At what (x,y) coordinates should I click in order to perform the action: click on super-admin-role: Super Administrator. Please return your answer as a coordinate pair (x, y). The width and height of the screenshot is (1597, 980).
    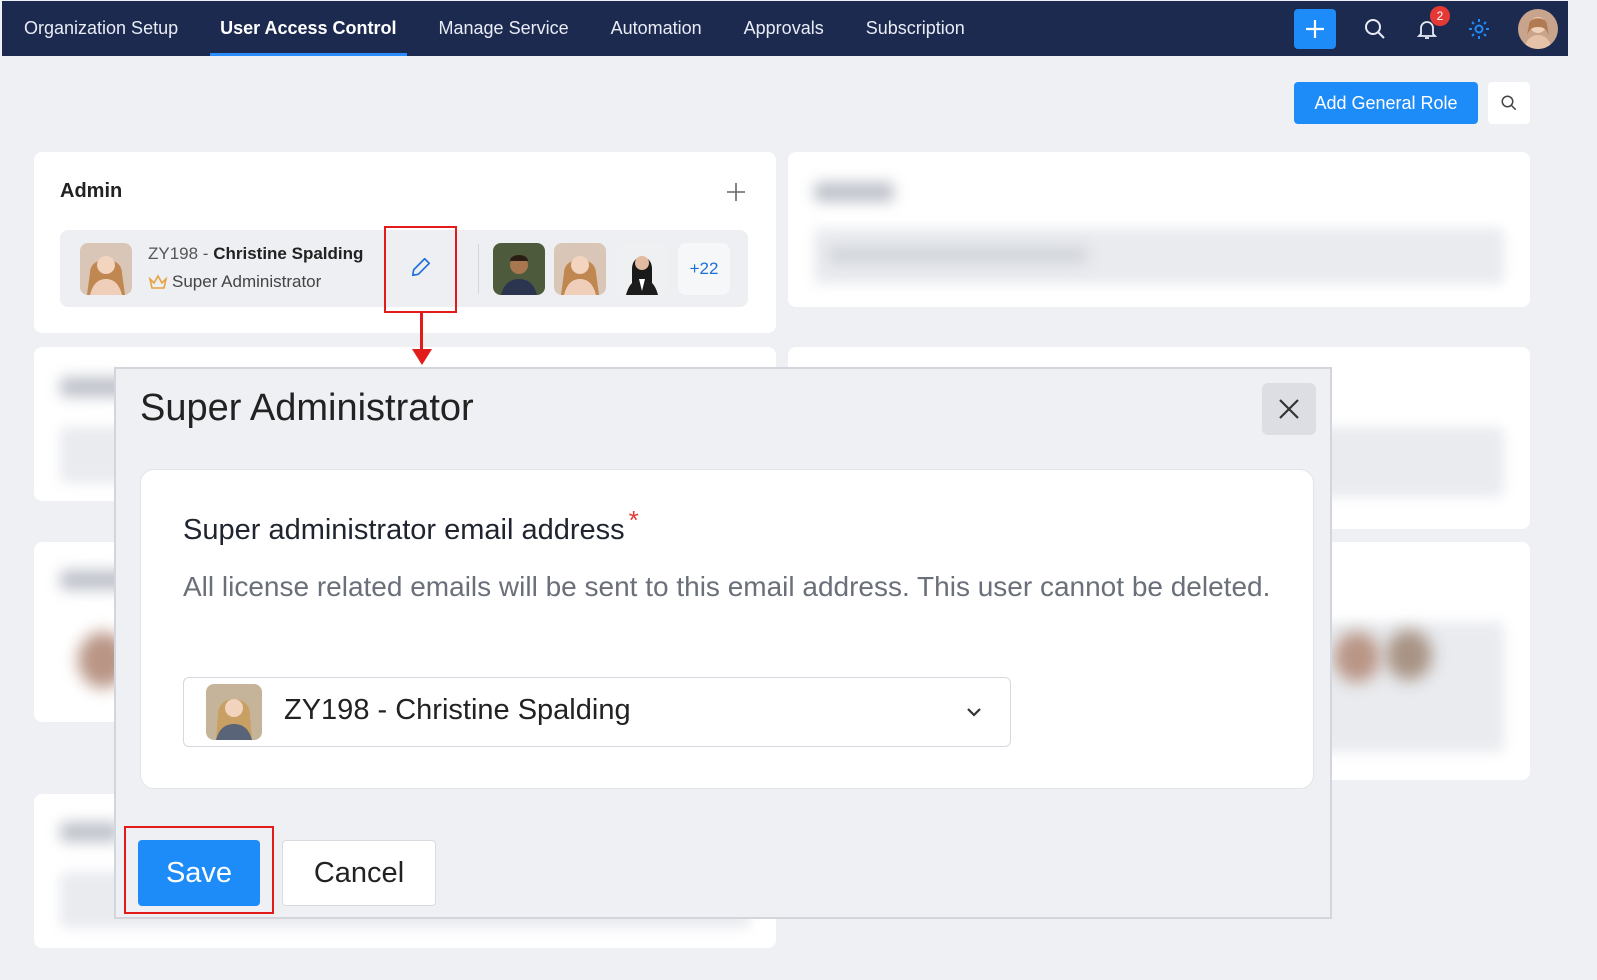
    Looking at the image, I should click on (234, 282).